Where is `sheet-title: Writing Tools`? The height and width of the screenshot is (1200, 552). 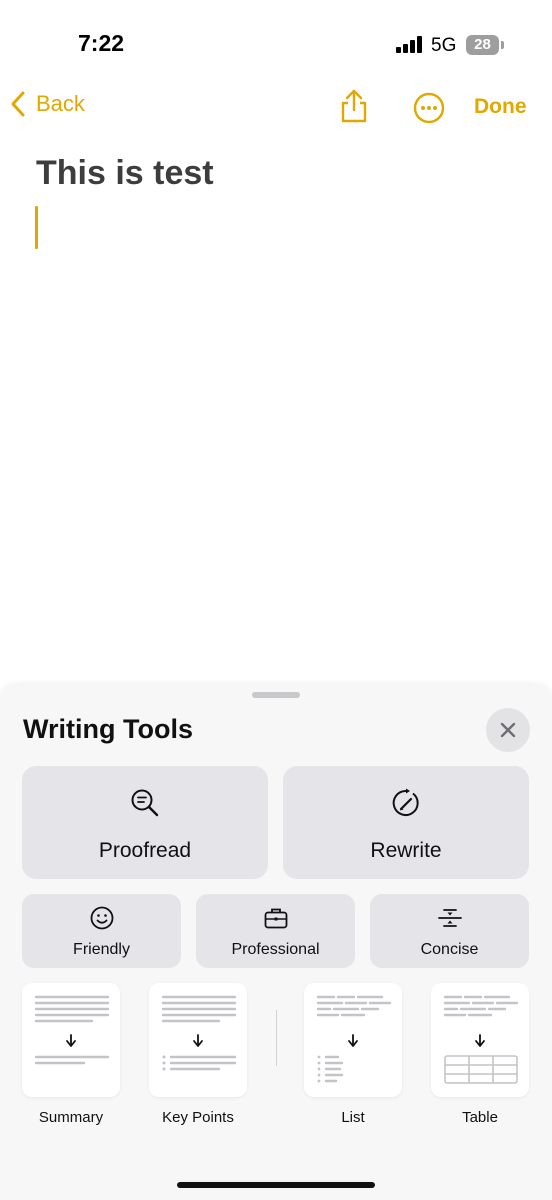
sheet-title: Writing Tools is located at coordinates (108, 729).